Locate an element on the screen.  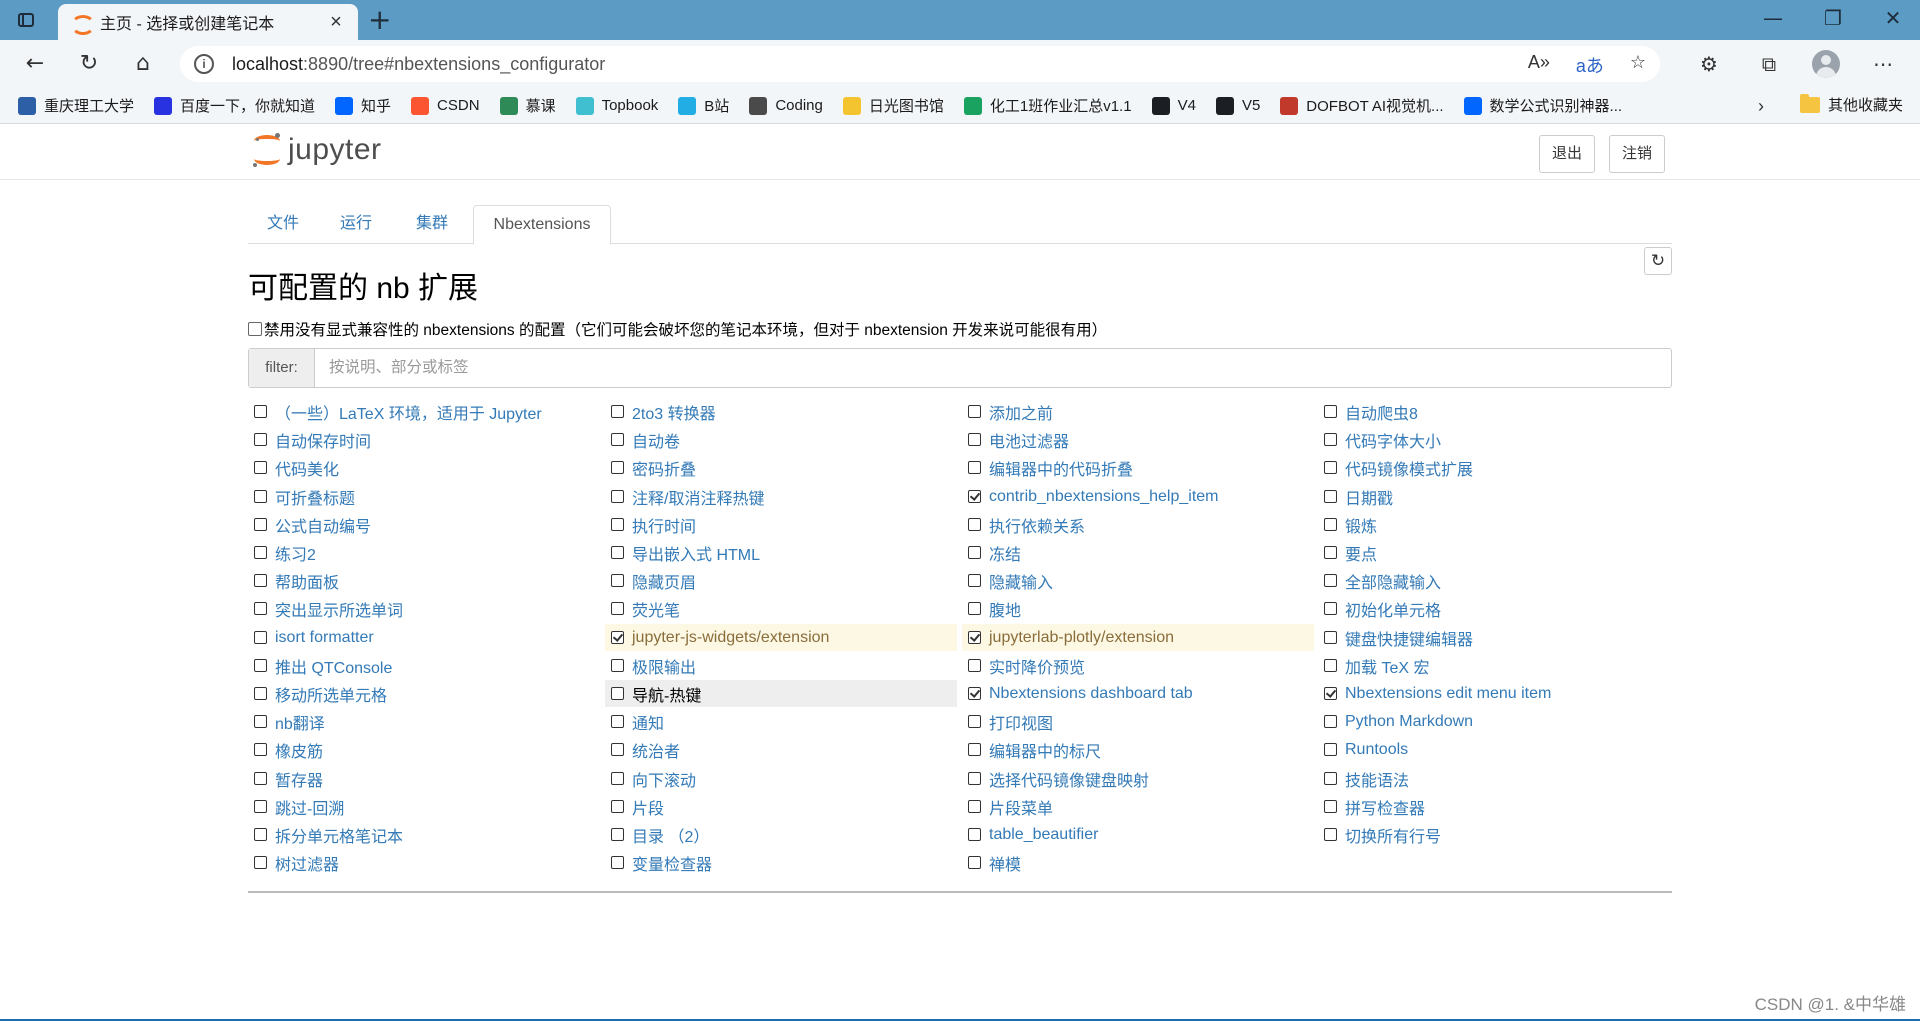
bookmark-item: 化工1班作业汇总v1.1 is located at coordinates (1047, 105).